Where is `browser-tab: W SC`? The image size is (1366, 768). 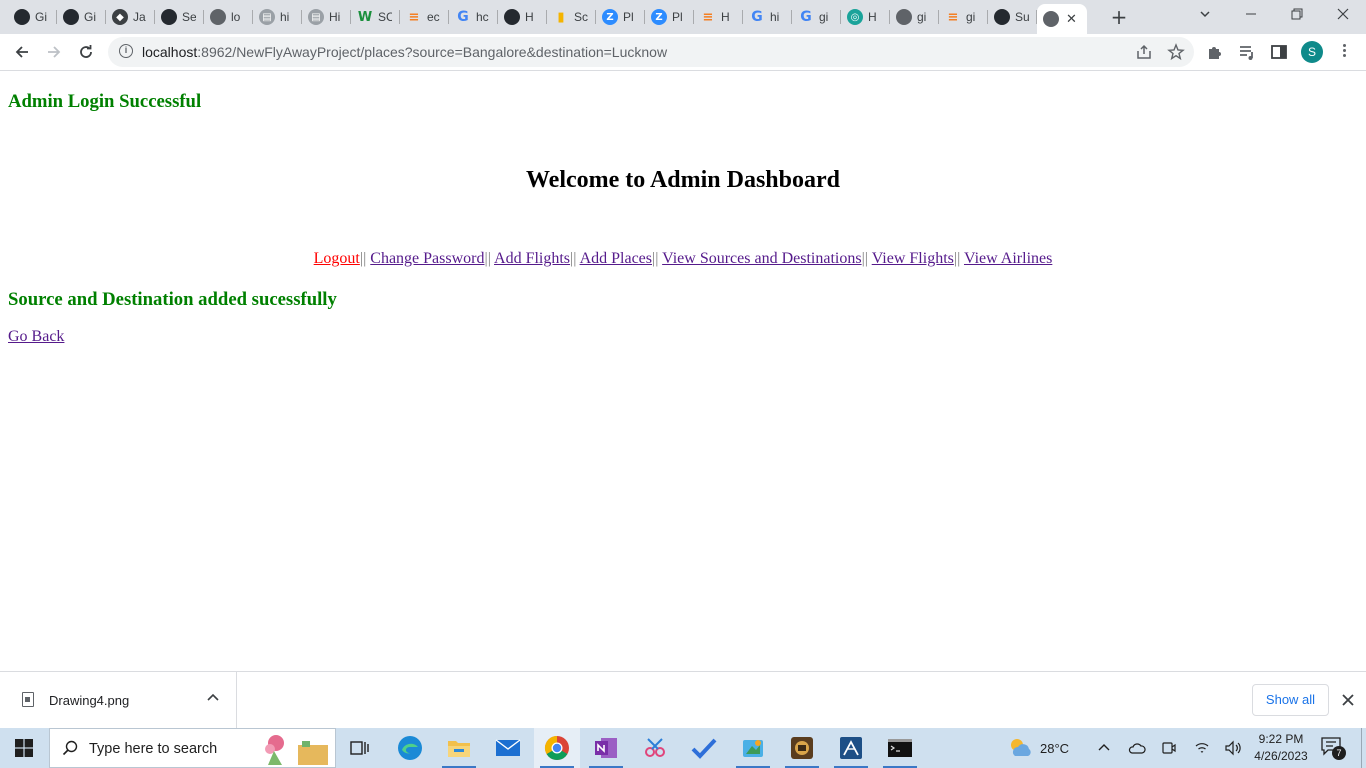
browser-tab: W SC is located at coordinates (375, 17).